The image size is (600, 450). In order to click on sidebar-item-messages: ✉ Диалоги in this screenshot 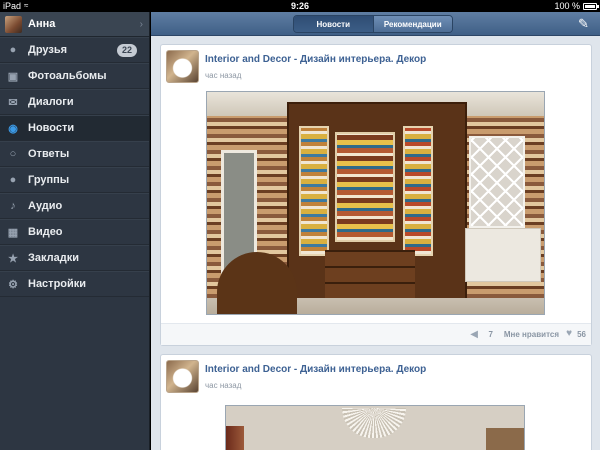, I will do `click(74, 102)`.